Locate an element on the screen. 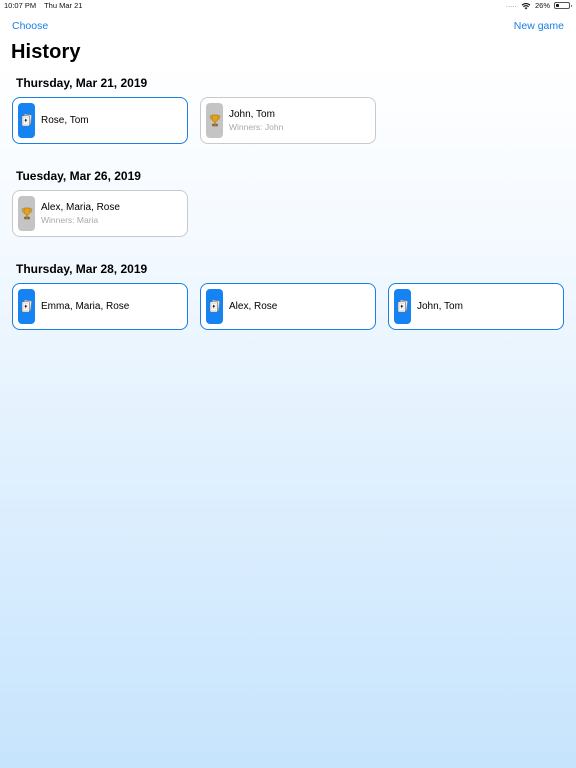 The width and height of the screenshot is (576, 768). game-card-text: Alex, Maria, Rose Winners: Maria is located at coordinates (80, 213).